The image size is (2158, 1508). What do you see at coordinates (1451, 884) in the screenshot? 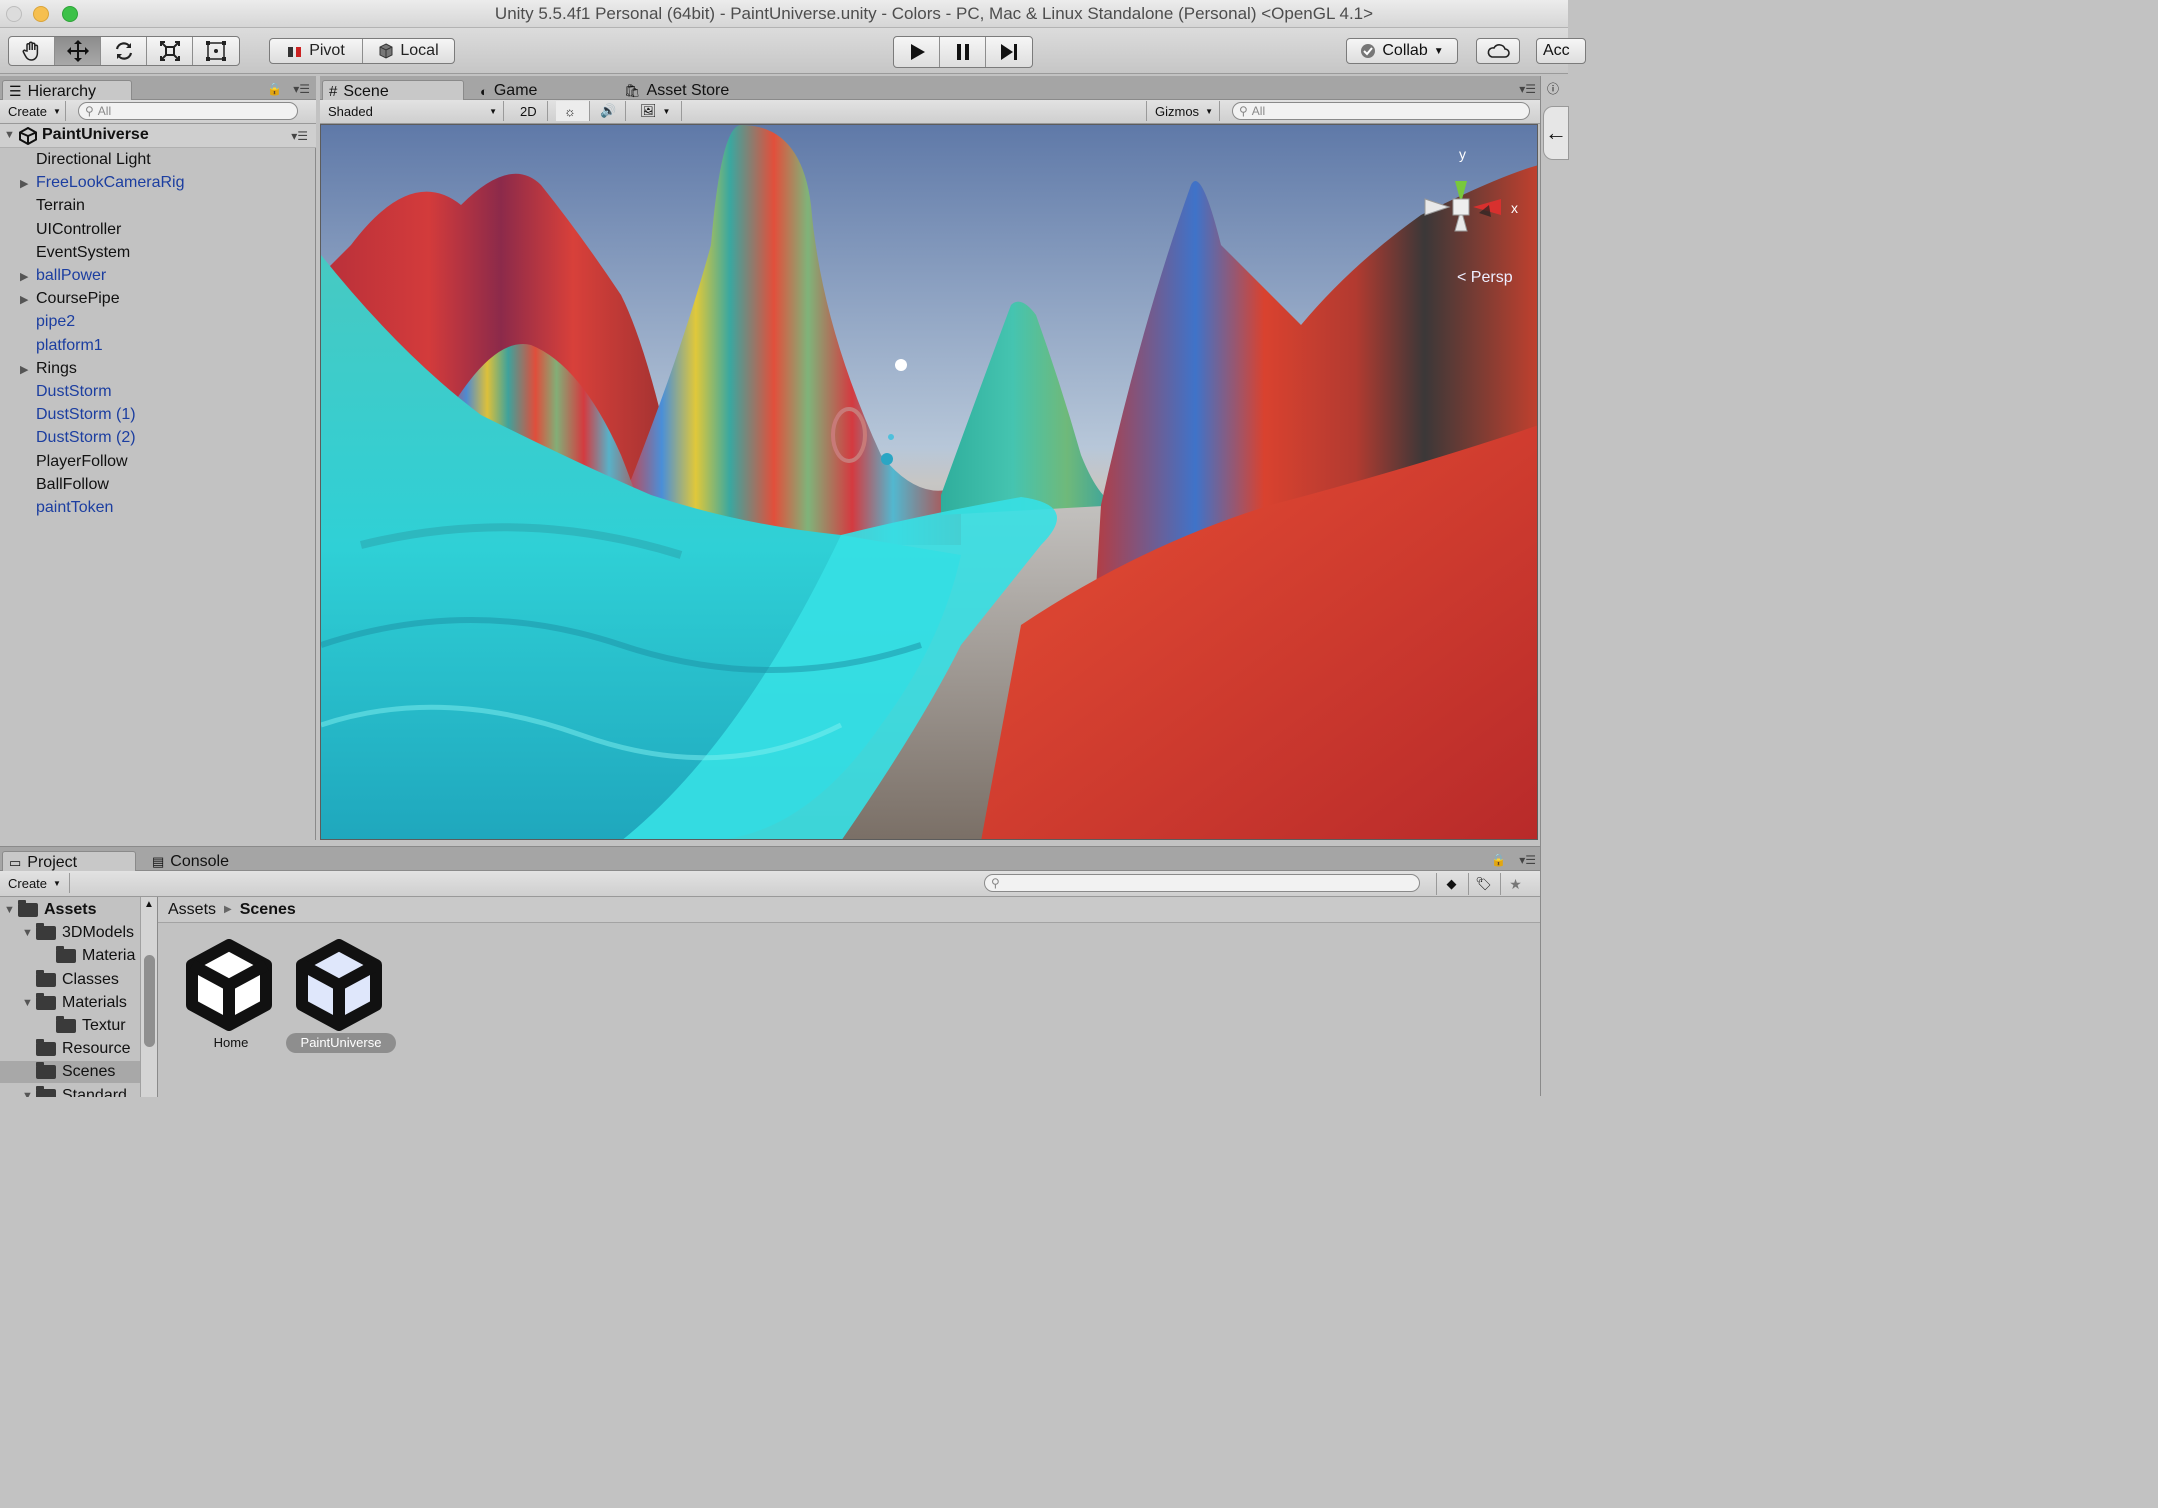
I see `search-by-type-button: ◆` at bounding box center [1451, 884].